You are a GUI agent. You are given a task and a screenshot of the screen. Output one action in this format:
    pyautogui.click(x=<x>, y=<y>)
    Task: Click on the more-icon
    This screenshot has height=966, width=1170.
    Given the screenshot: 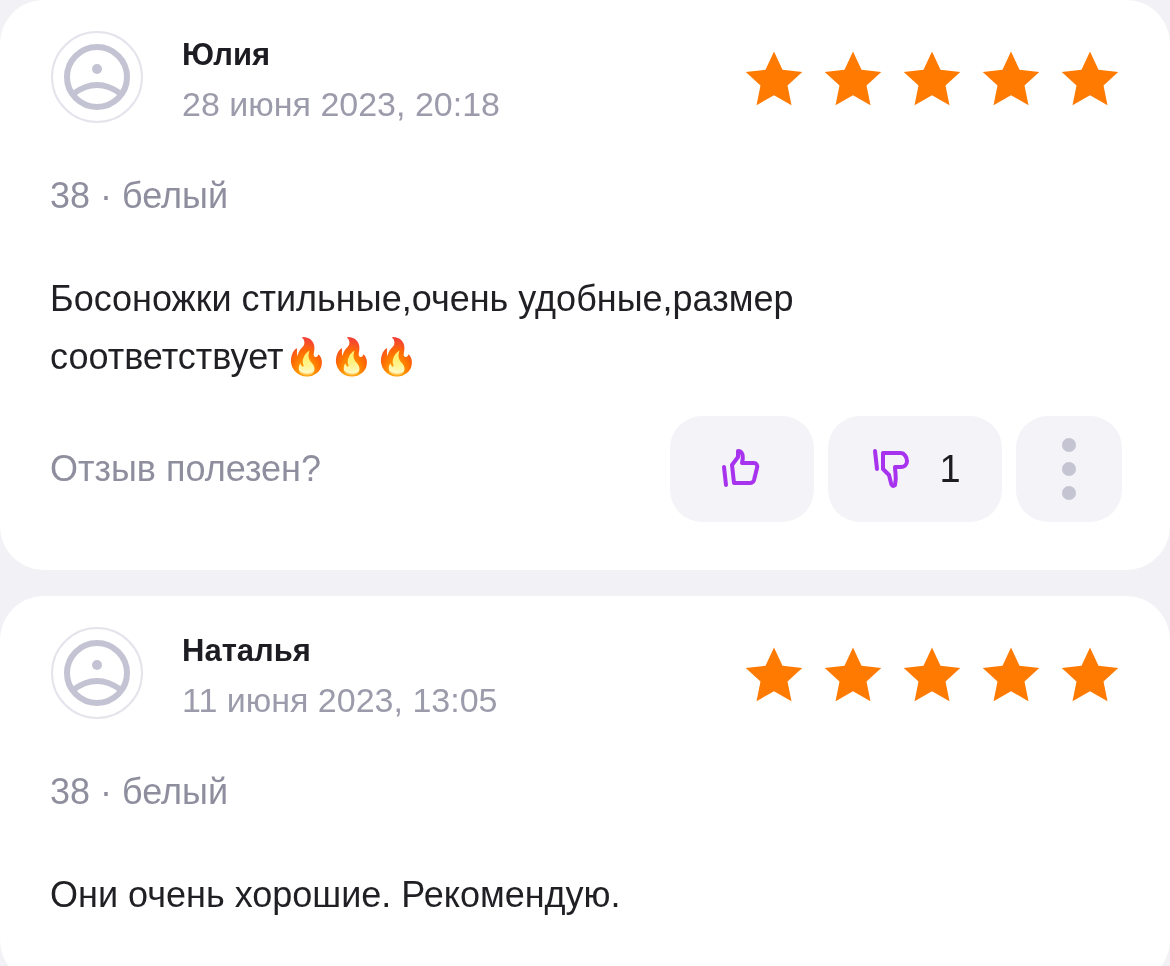 What is the action you would take?
    pyautogui.click(x=1069, y=469)
    